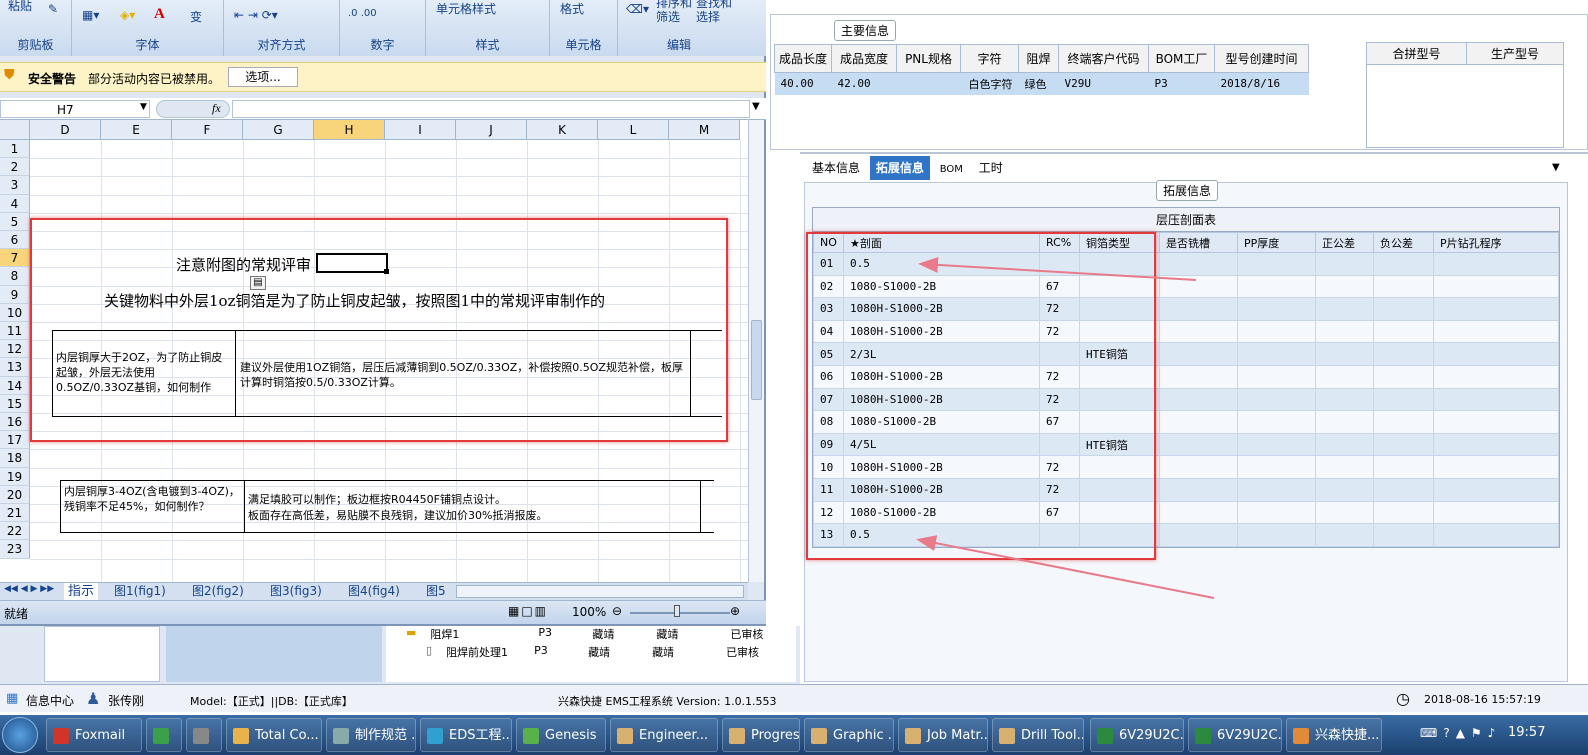 This screenshot has height=755, width=1588. What do you see at coordinates (1276, 242) in the screenshot?
I see `col-header: PP厚度` at bounding box center [1276, 242].